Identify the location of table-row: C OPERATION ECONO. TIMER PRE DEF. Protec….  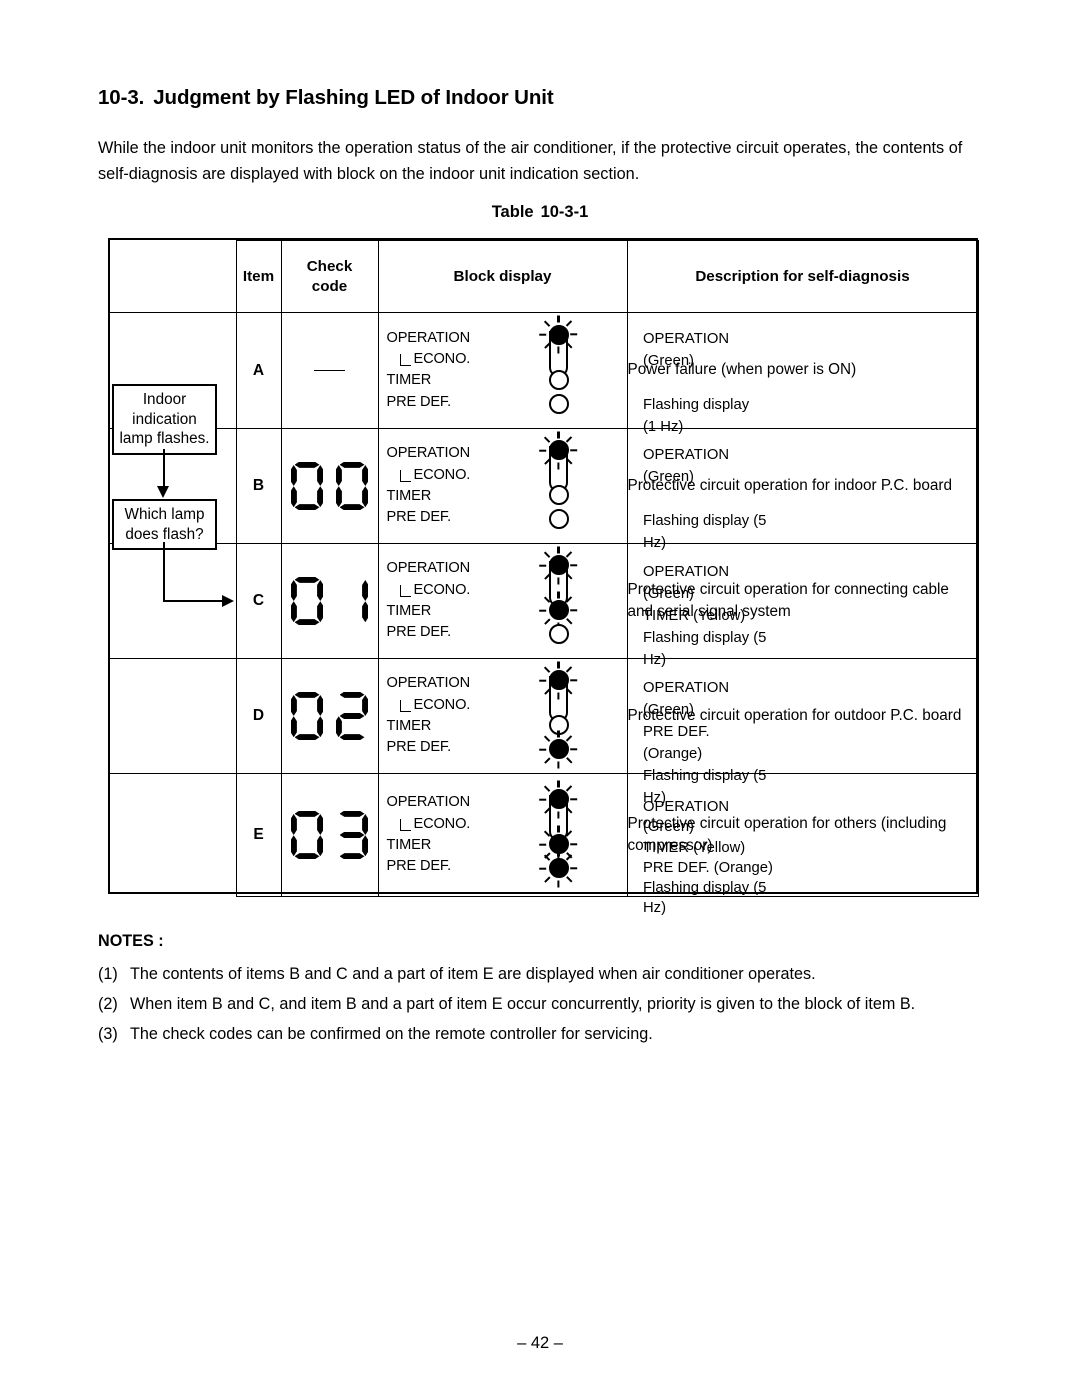
(544, 601).